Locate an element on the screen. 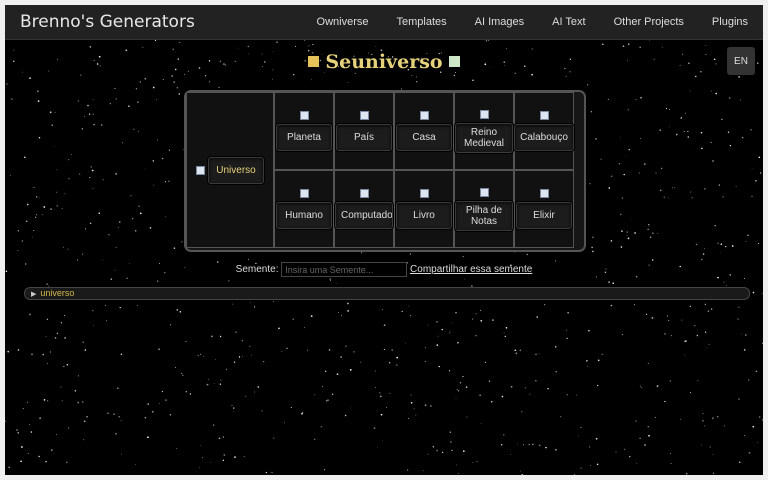 This screenshot has height=480, width=768. generator-cell: Calabouço is located at coordinates (544, 131).